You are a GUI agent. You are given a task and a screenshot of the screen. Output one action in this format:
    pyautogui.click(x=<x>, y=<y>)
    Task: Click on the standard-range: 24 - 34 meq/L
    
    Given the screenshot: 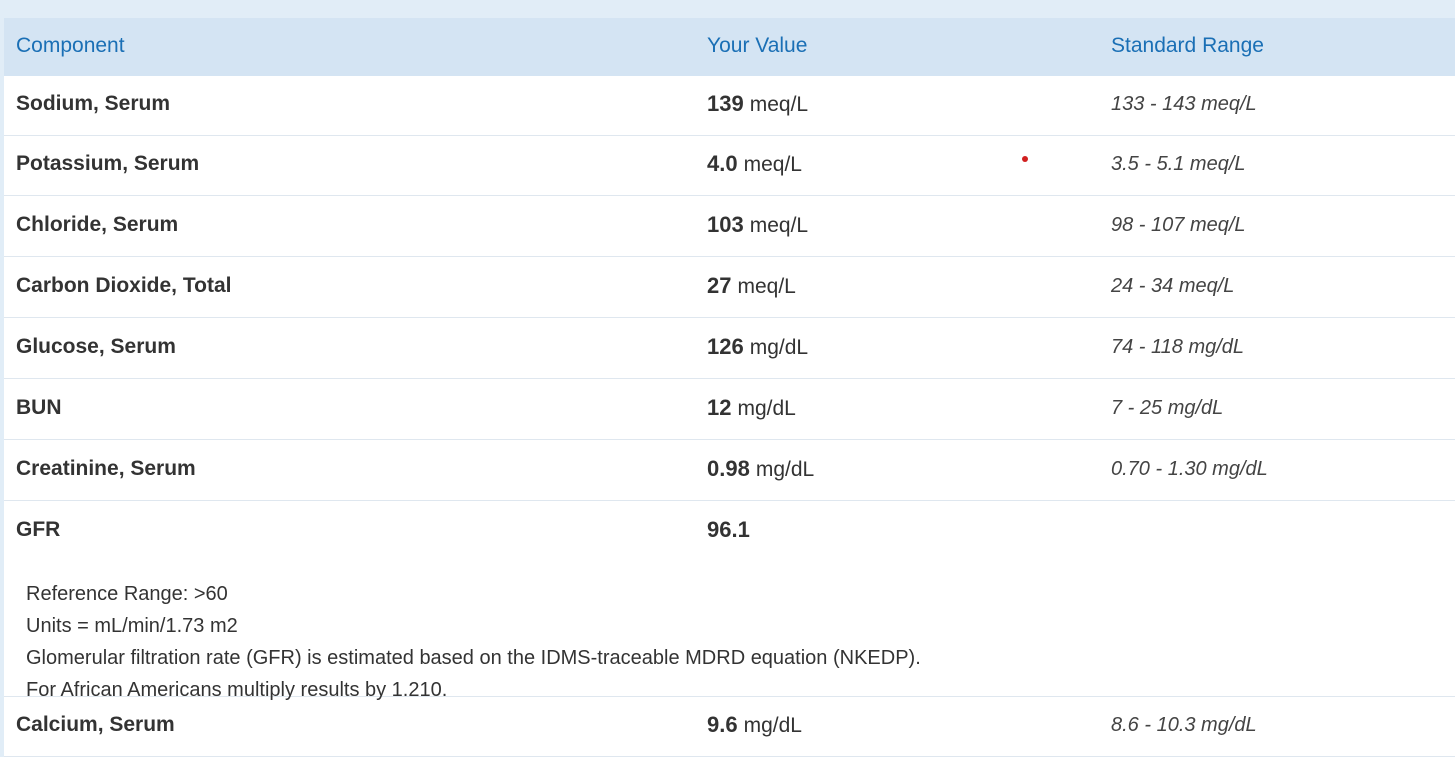 What is the action you would take?
    pyautogui.click(x=1173, y=286)
    